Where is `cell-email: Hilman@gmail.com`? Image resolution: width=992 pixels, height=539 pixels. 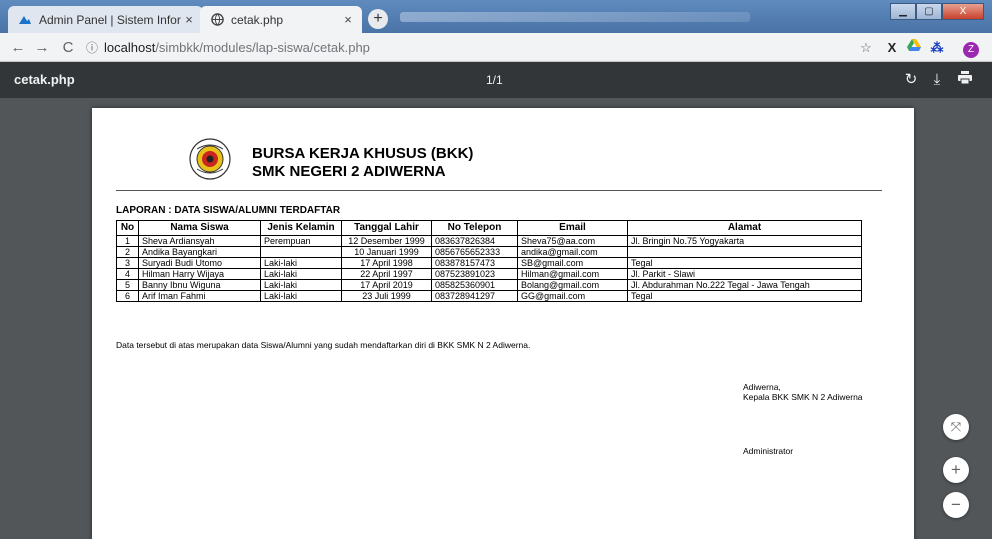 cell-email: Hilman@gmail.com is located at coordinates (572, 274).